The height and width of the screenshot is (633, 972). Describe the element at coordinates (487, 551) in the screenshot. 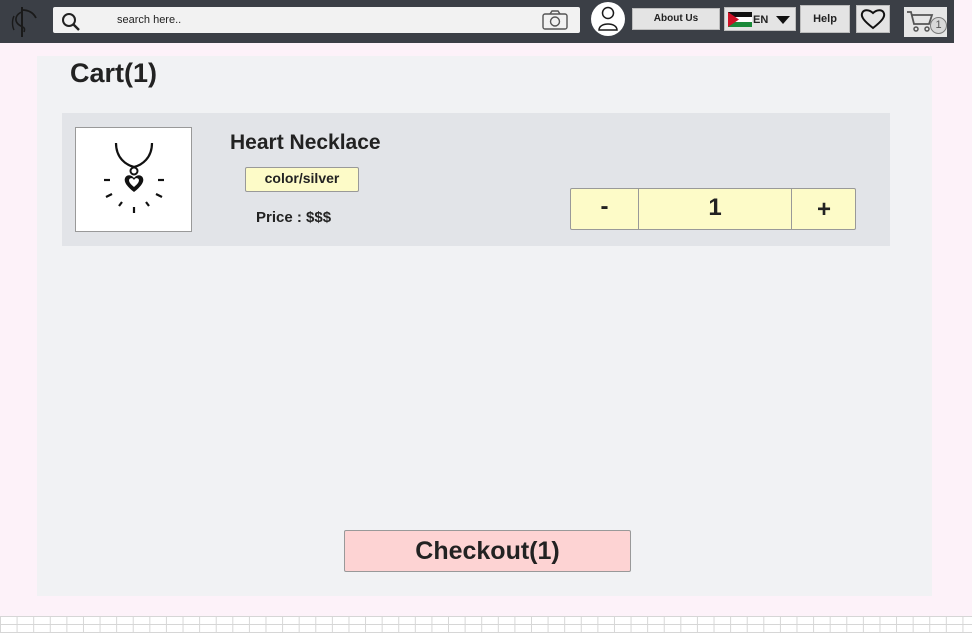

I see `checkout-button: Checkout(1)` at that location.